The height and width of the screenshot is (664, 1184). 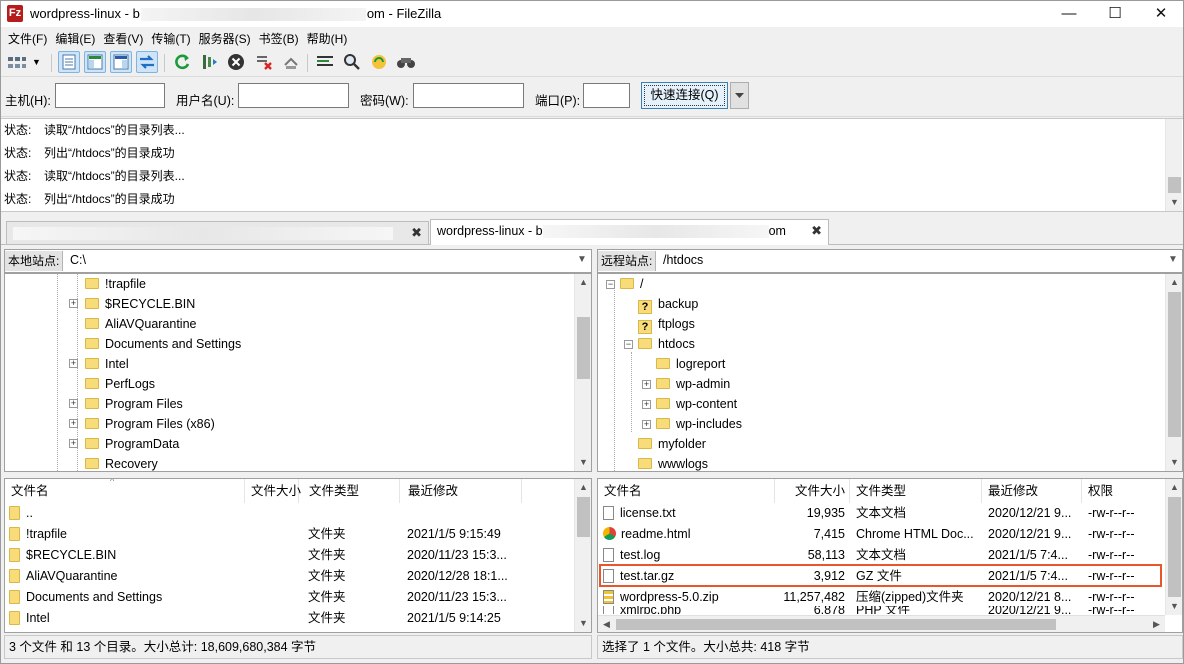 I want to click on local-column-size: 文件大小, so click(x=273, y=491).